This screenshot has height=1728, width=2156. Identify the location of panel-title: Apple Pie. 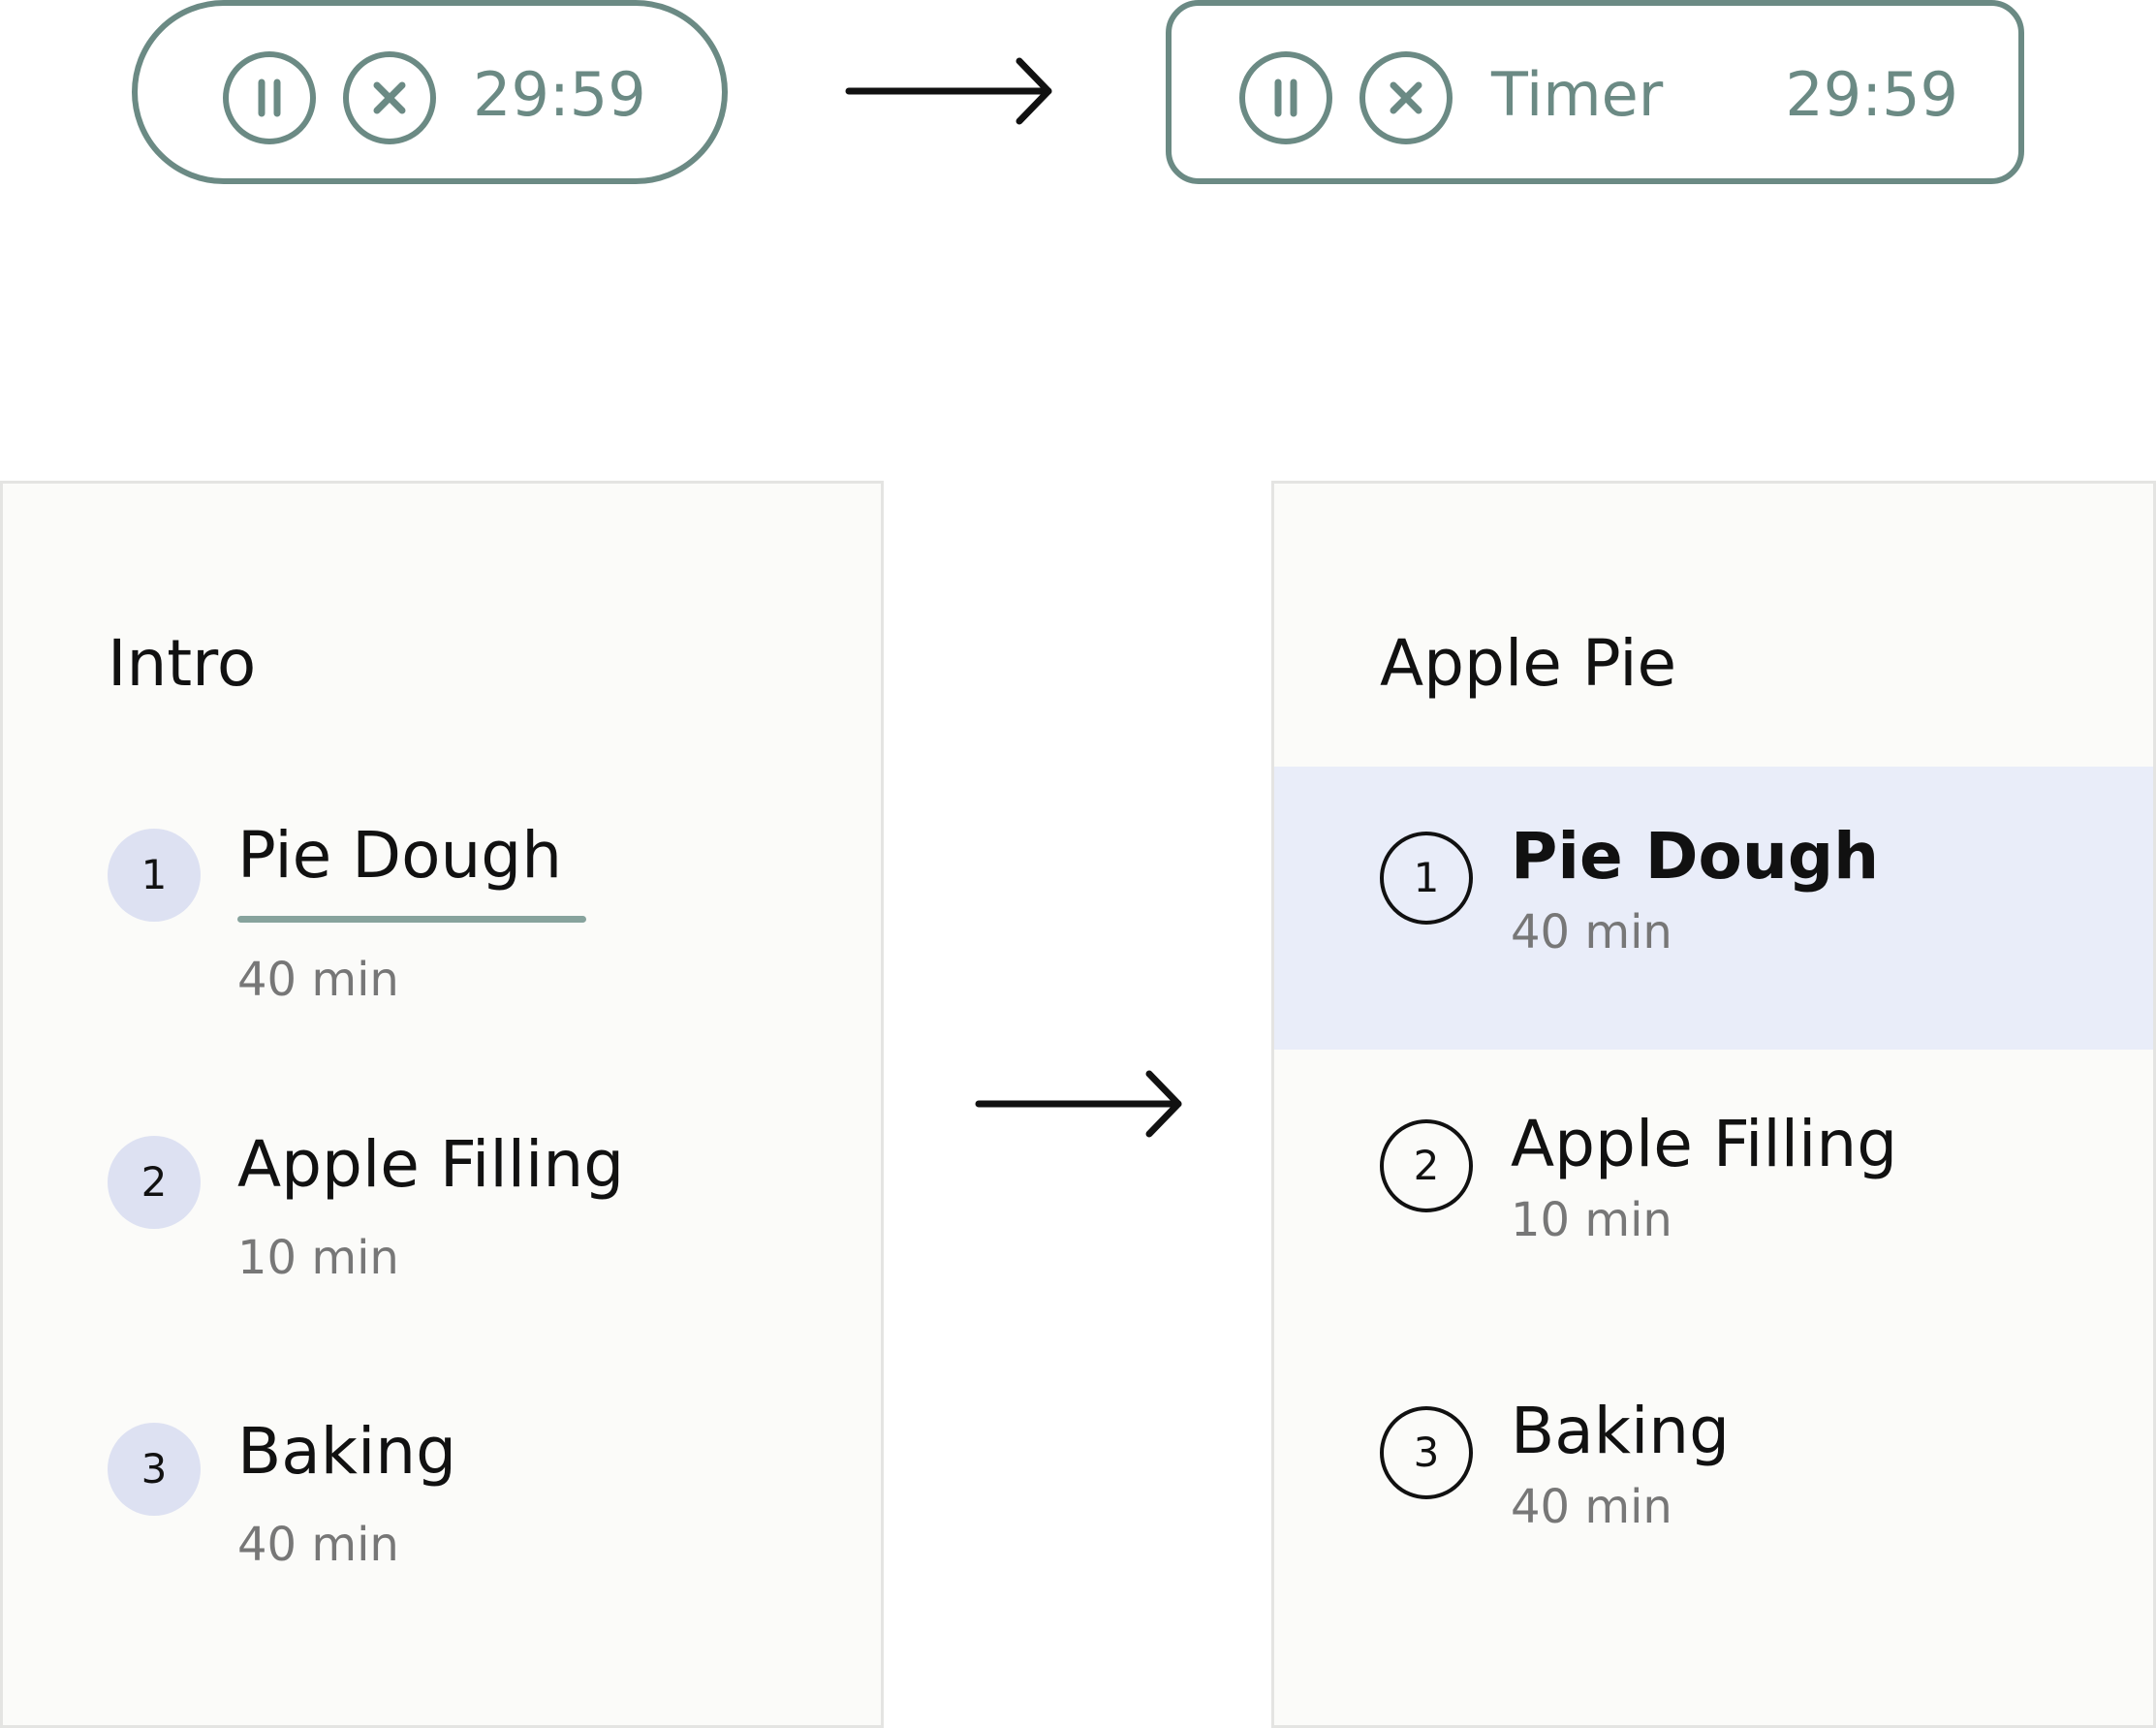
(1529, 663).